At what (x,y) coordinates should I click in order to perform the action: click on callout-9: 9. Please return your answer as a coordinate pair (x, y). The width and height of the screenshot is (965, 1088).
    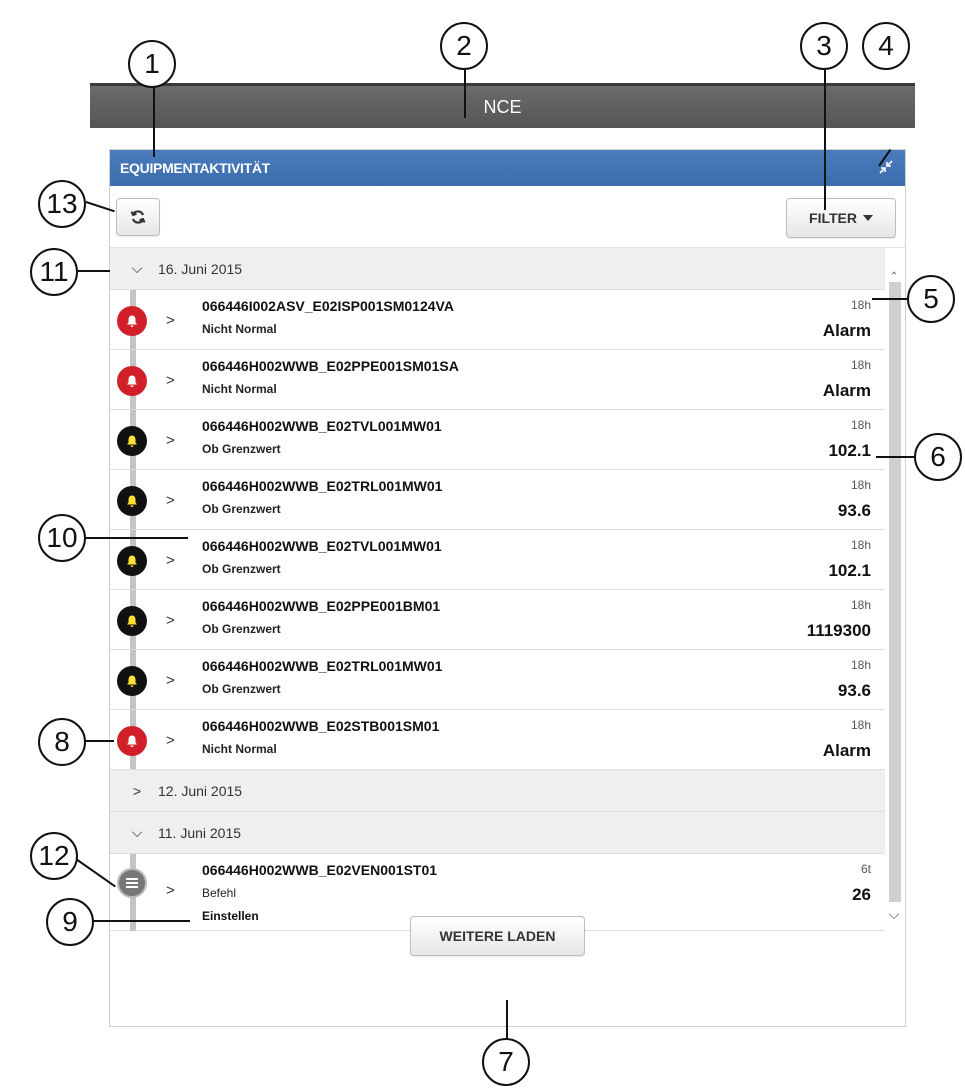
    Looking at the image, I should click on (70, 922).